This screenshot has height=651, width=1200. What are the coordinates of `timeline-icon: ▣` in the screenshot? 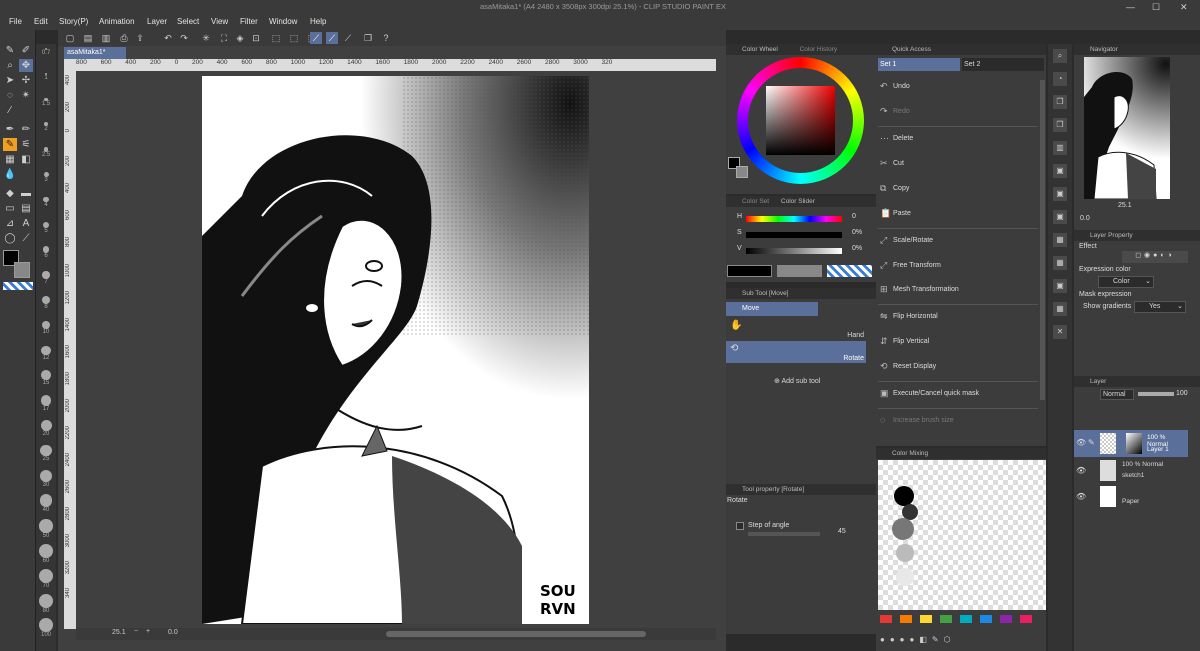 It's located at (1060, 286).